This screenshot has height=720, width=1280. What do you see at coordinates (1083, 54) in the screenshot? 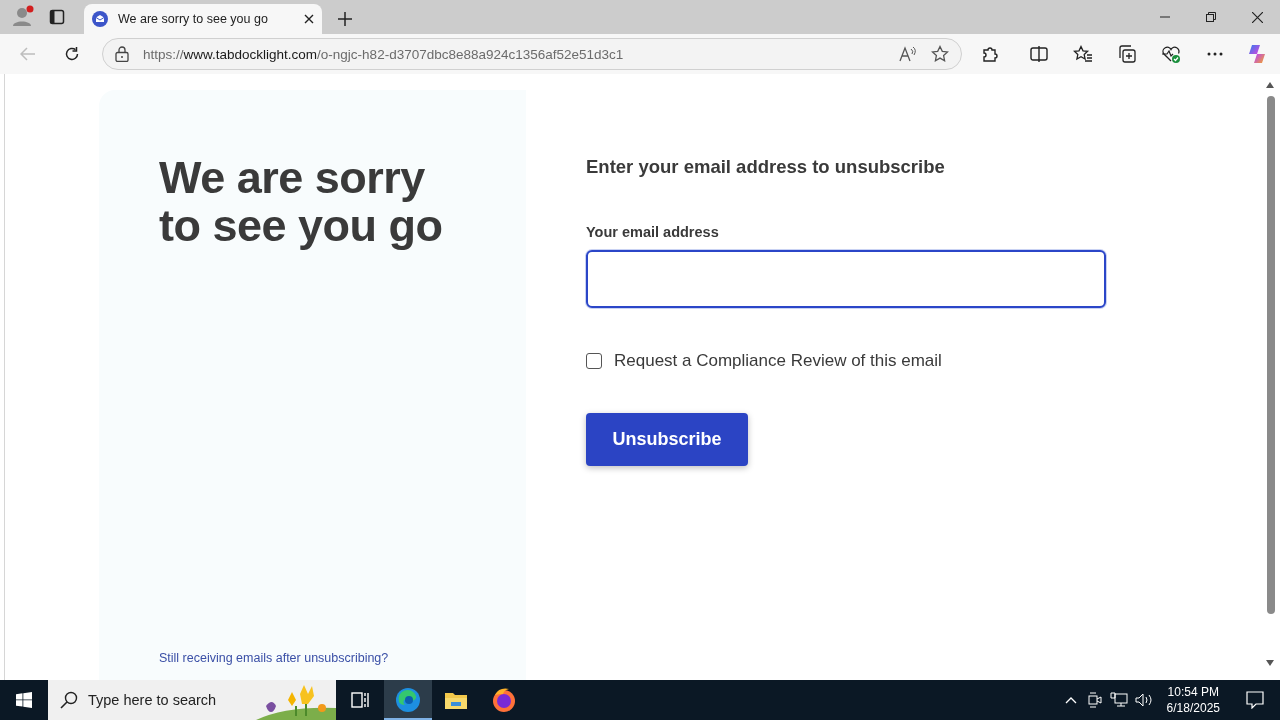
I see `favorites-icon` at bounding box center [1083, 54].